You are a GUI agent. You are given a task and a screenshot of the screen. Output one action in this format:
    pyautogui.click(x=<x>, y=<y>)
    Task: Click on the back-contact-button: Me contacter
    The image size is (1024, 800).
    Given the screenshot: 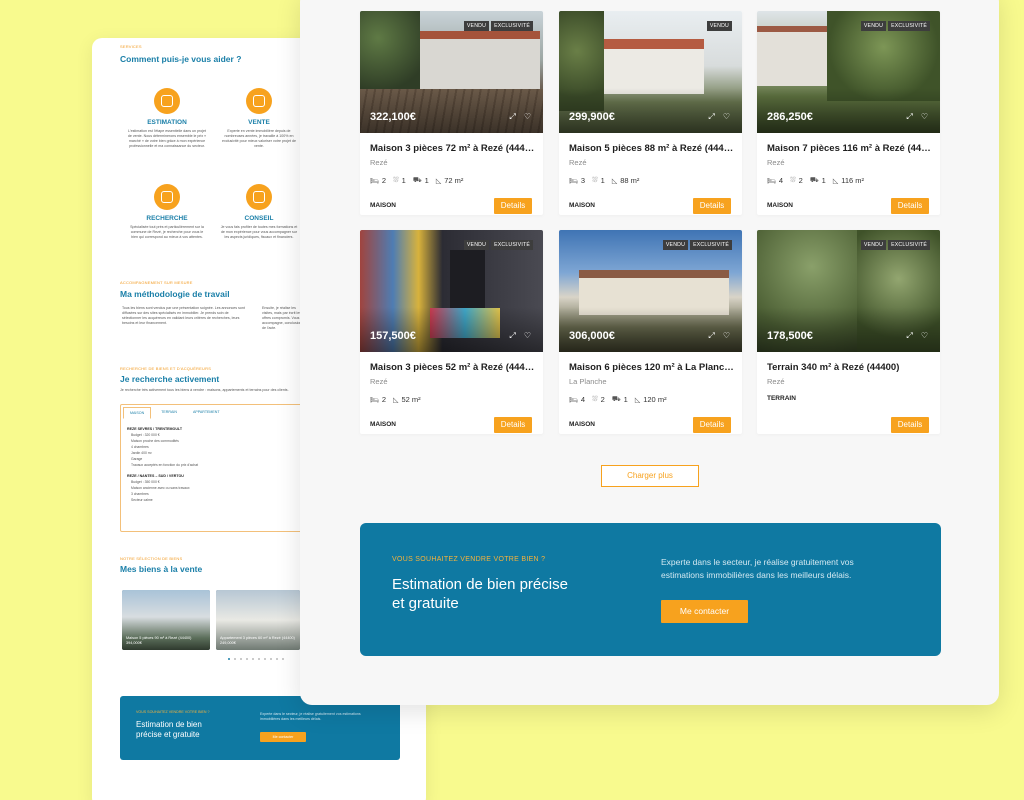 What is the action you would take?
    pyautogui.click(x=283, y=737)
    